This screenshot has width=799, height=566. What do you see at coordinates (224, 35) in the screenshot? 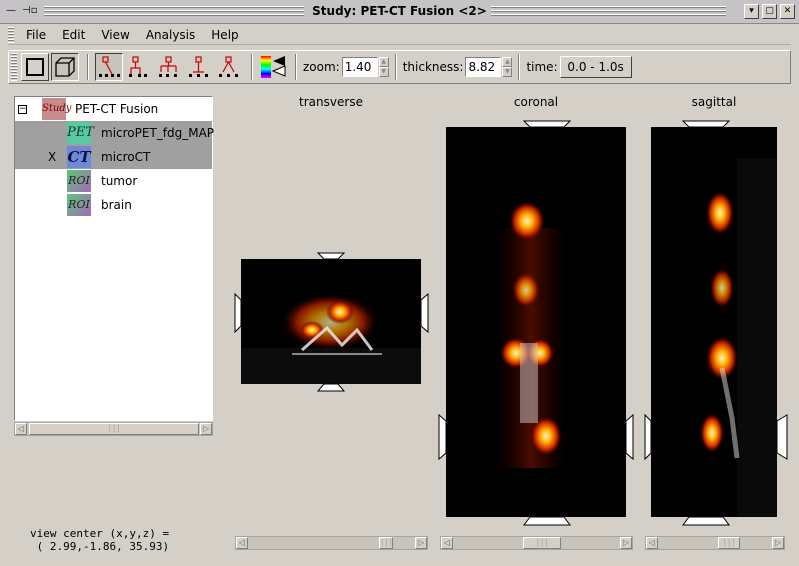
I see `menu-help: Help` at bounding box center [224, 35].